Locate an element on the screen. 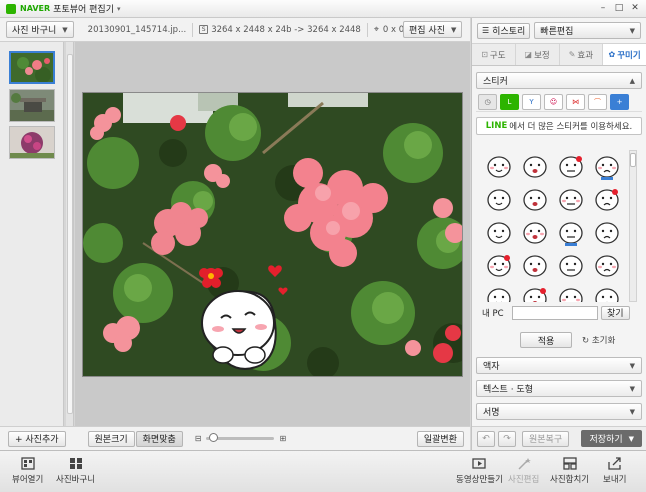 Image resolution: width=646 pixels, height=492 pixels. batch-convert-button: 일괄변환 is located at coordinates (440, 438).